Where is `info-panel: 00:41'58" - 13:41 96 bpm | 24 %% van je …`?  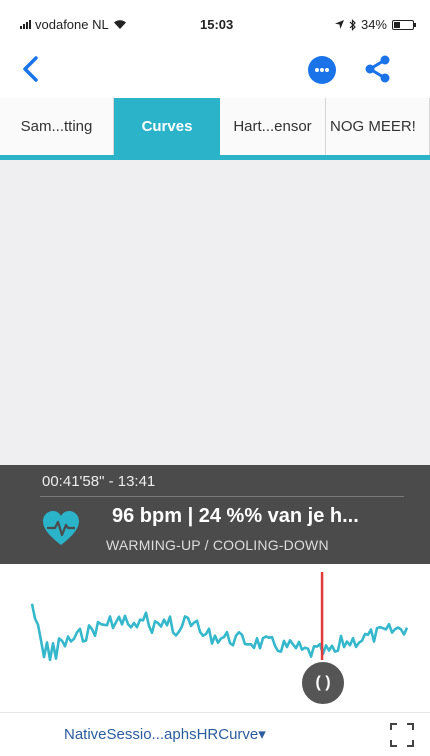
info-panel: 00:41'58" - 13:41 96 bpm | 24 %% van je … is located at coordinates (215, 514).